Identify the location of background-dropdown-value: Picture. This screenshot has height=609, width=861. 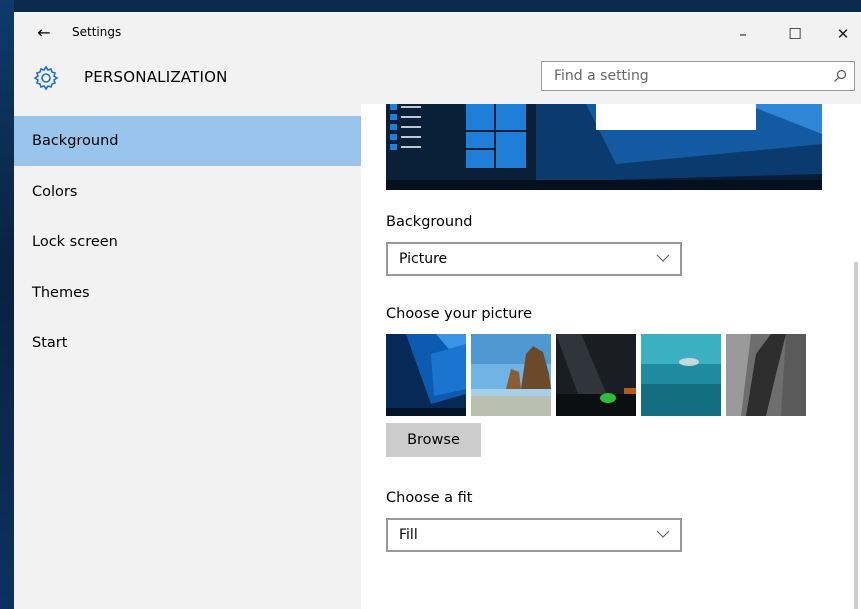
(423, 259).